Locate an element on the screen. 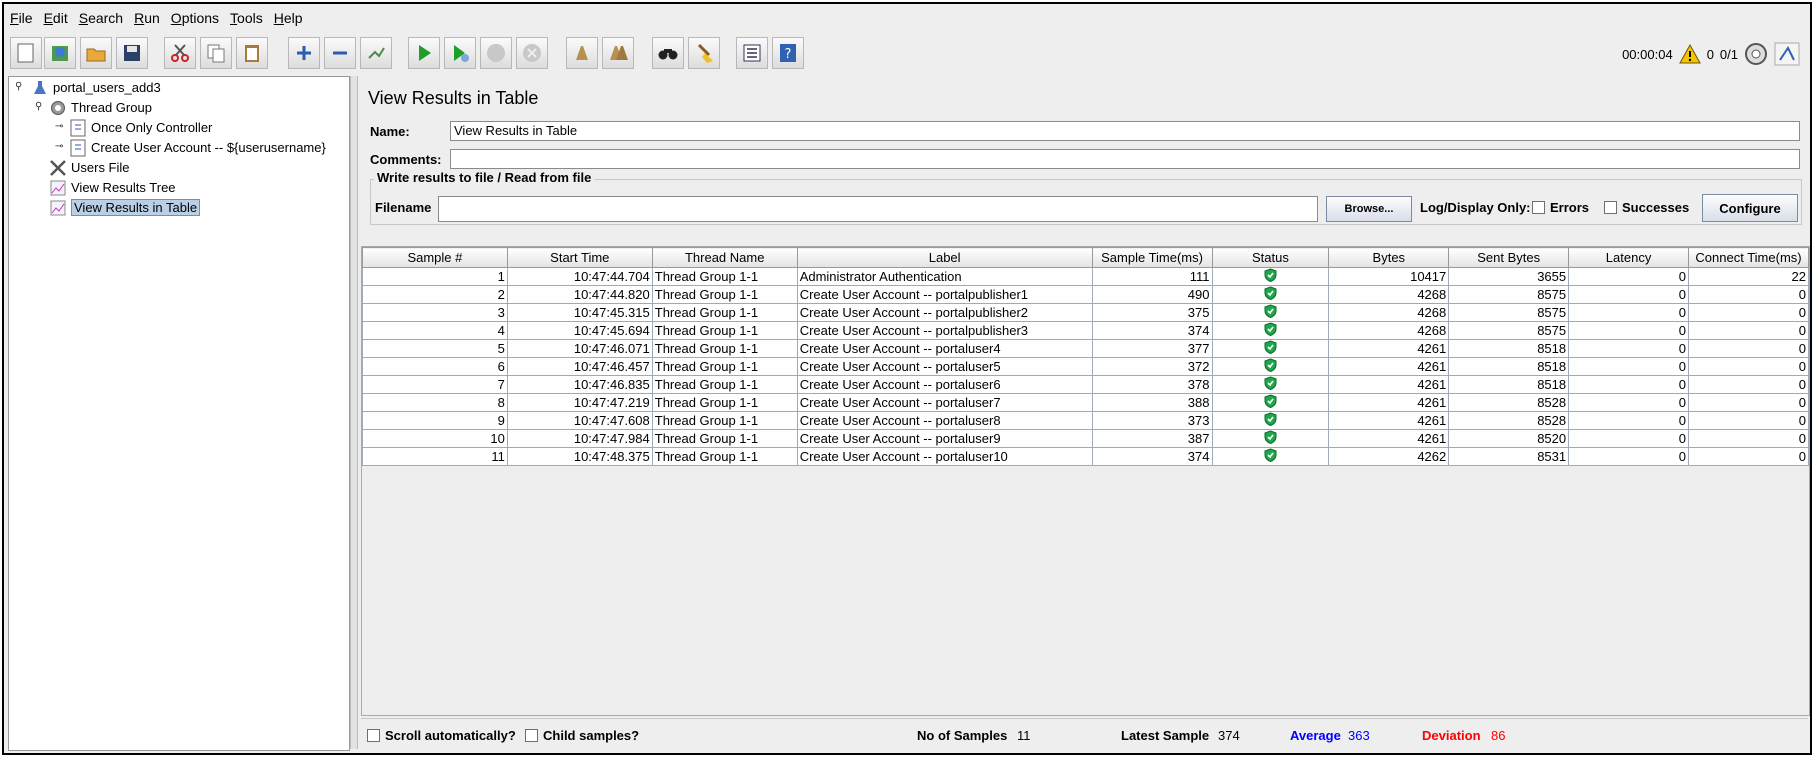  comments-field is located at coordinates (1125, 159).